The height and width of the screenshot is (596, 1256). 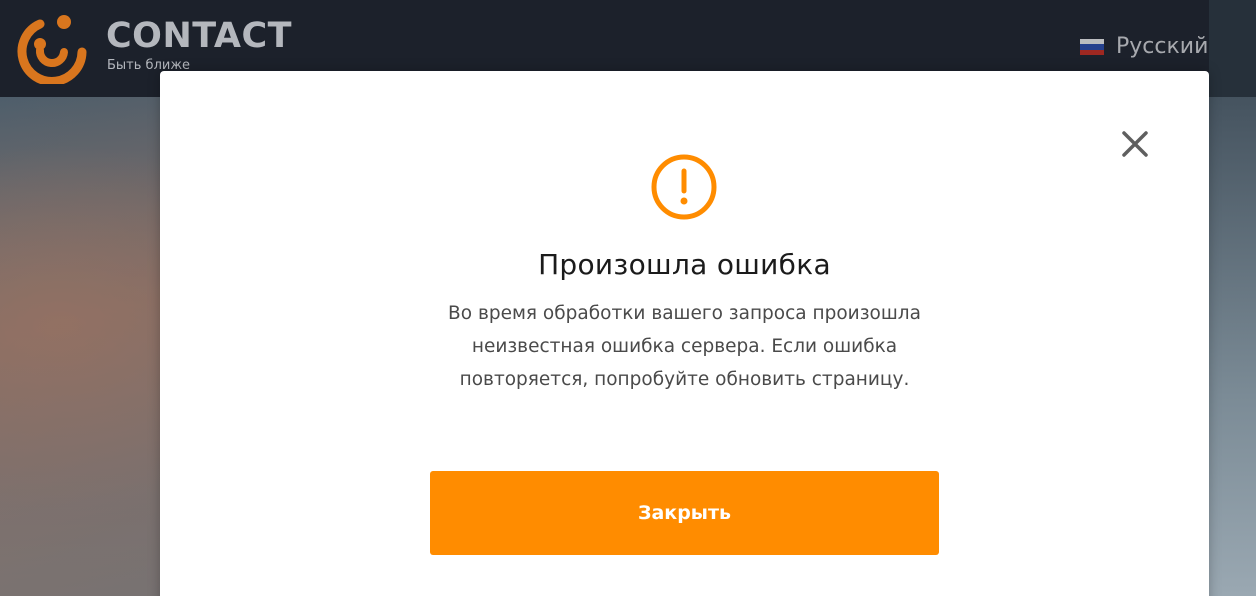 What do you see at coordinates (1232, 48) in the screenshot?
I see `header-right-shade` at bounding box center [1232, 48].